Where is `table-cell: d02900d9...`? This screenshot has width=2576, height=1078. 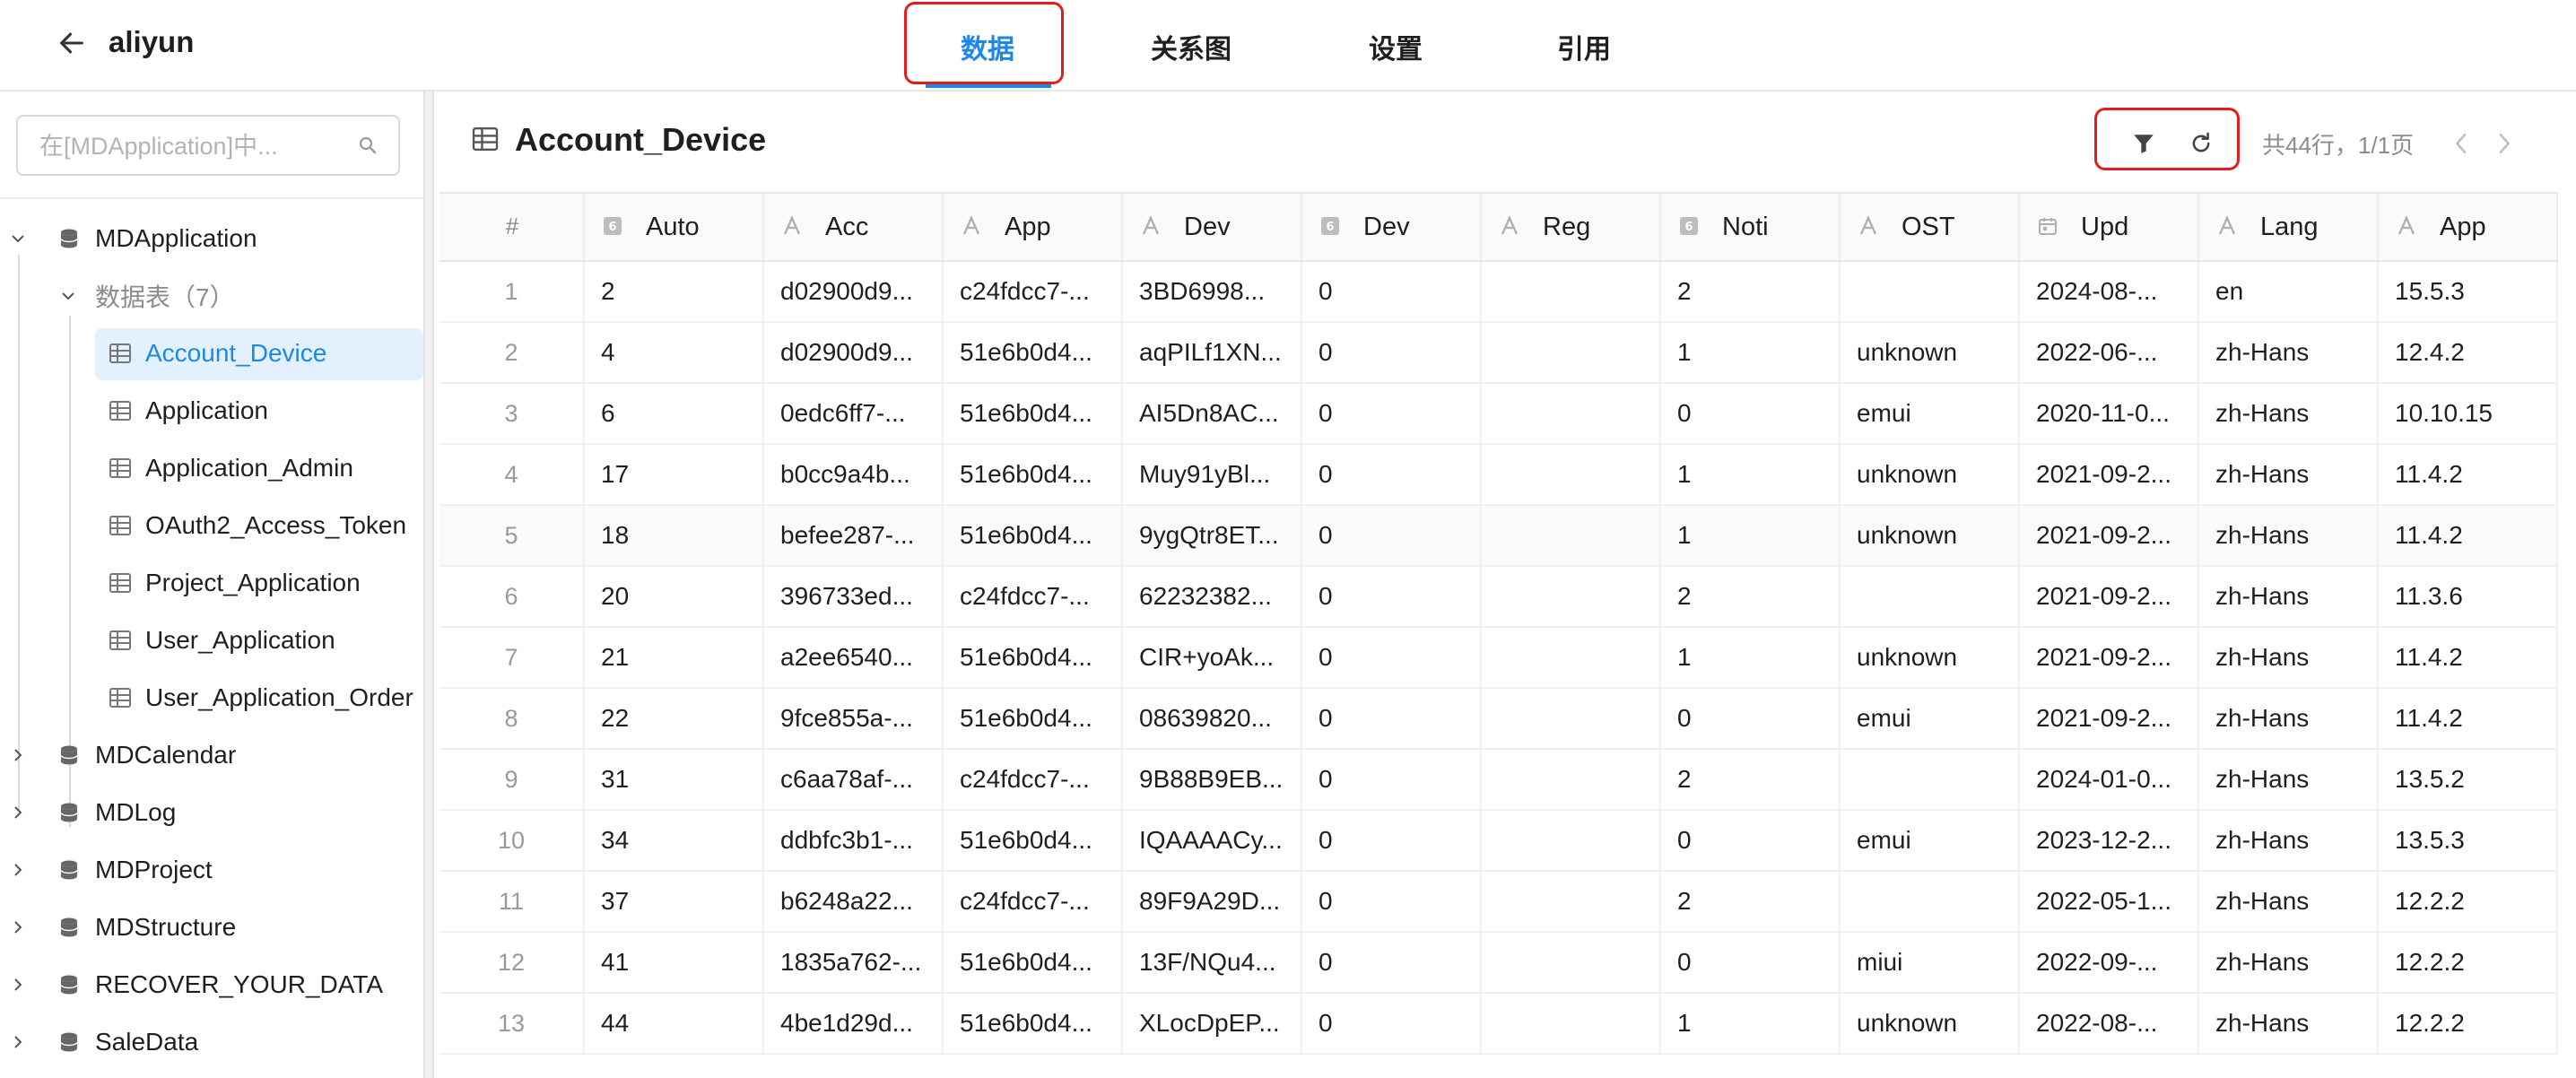 table-cell: d02900d9... is located at coordinates (854, 352).